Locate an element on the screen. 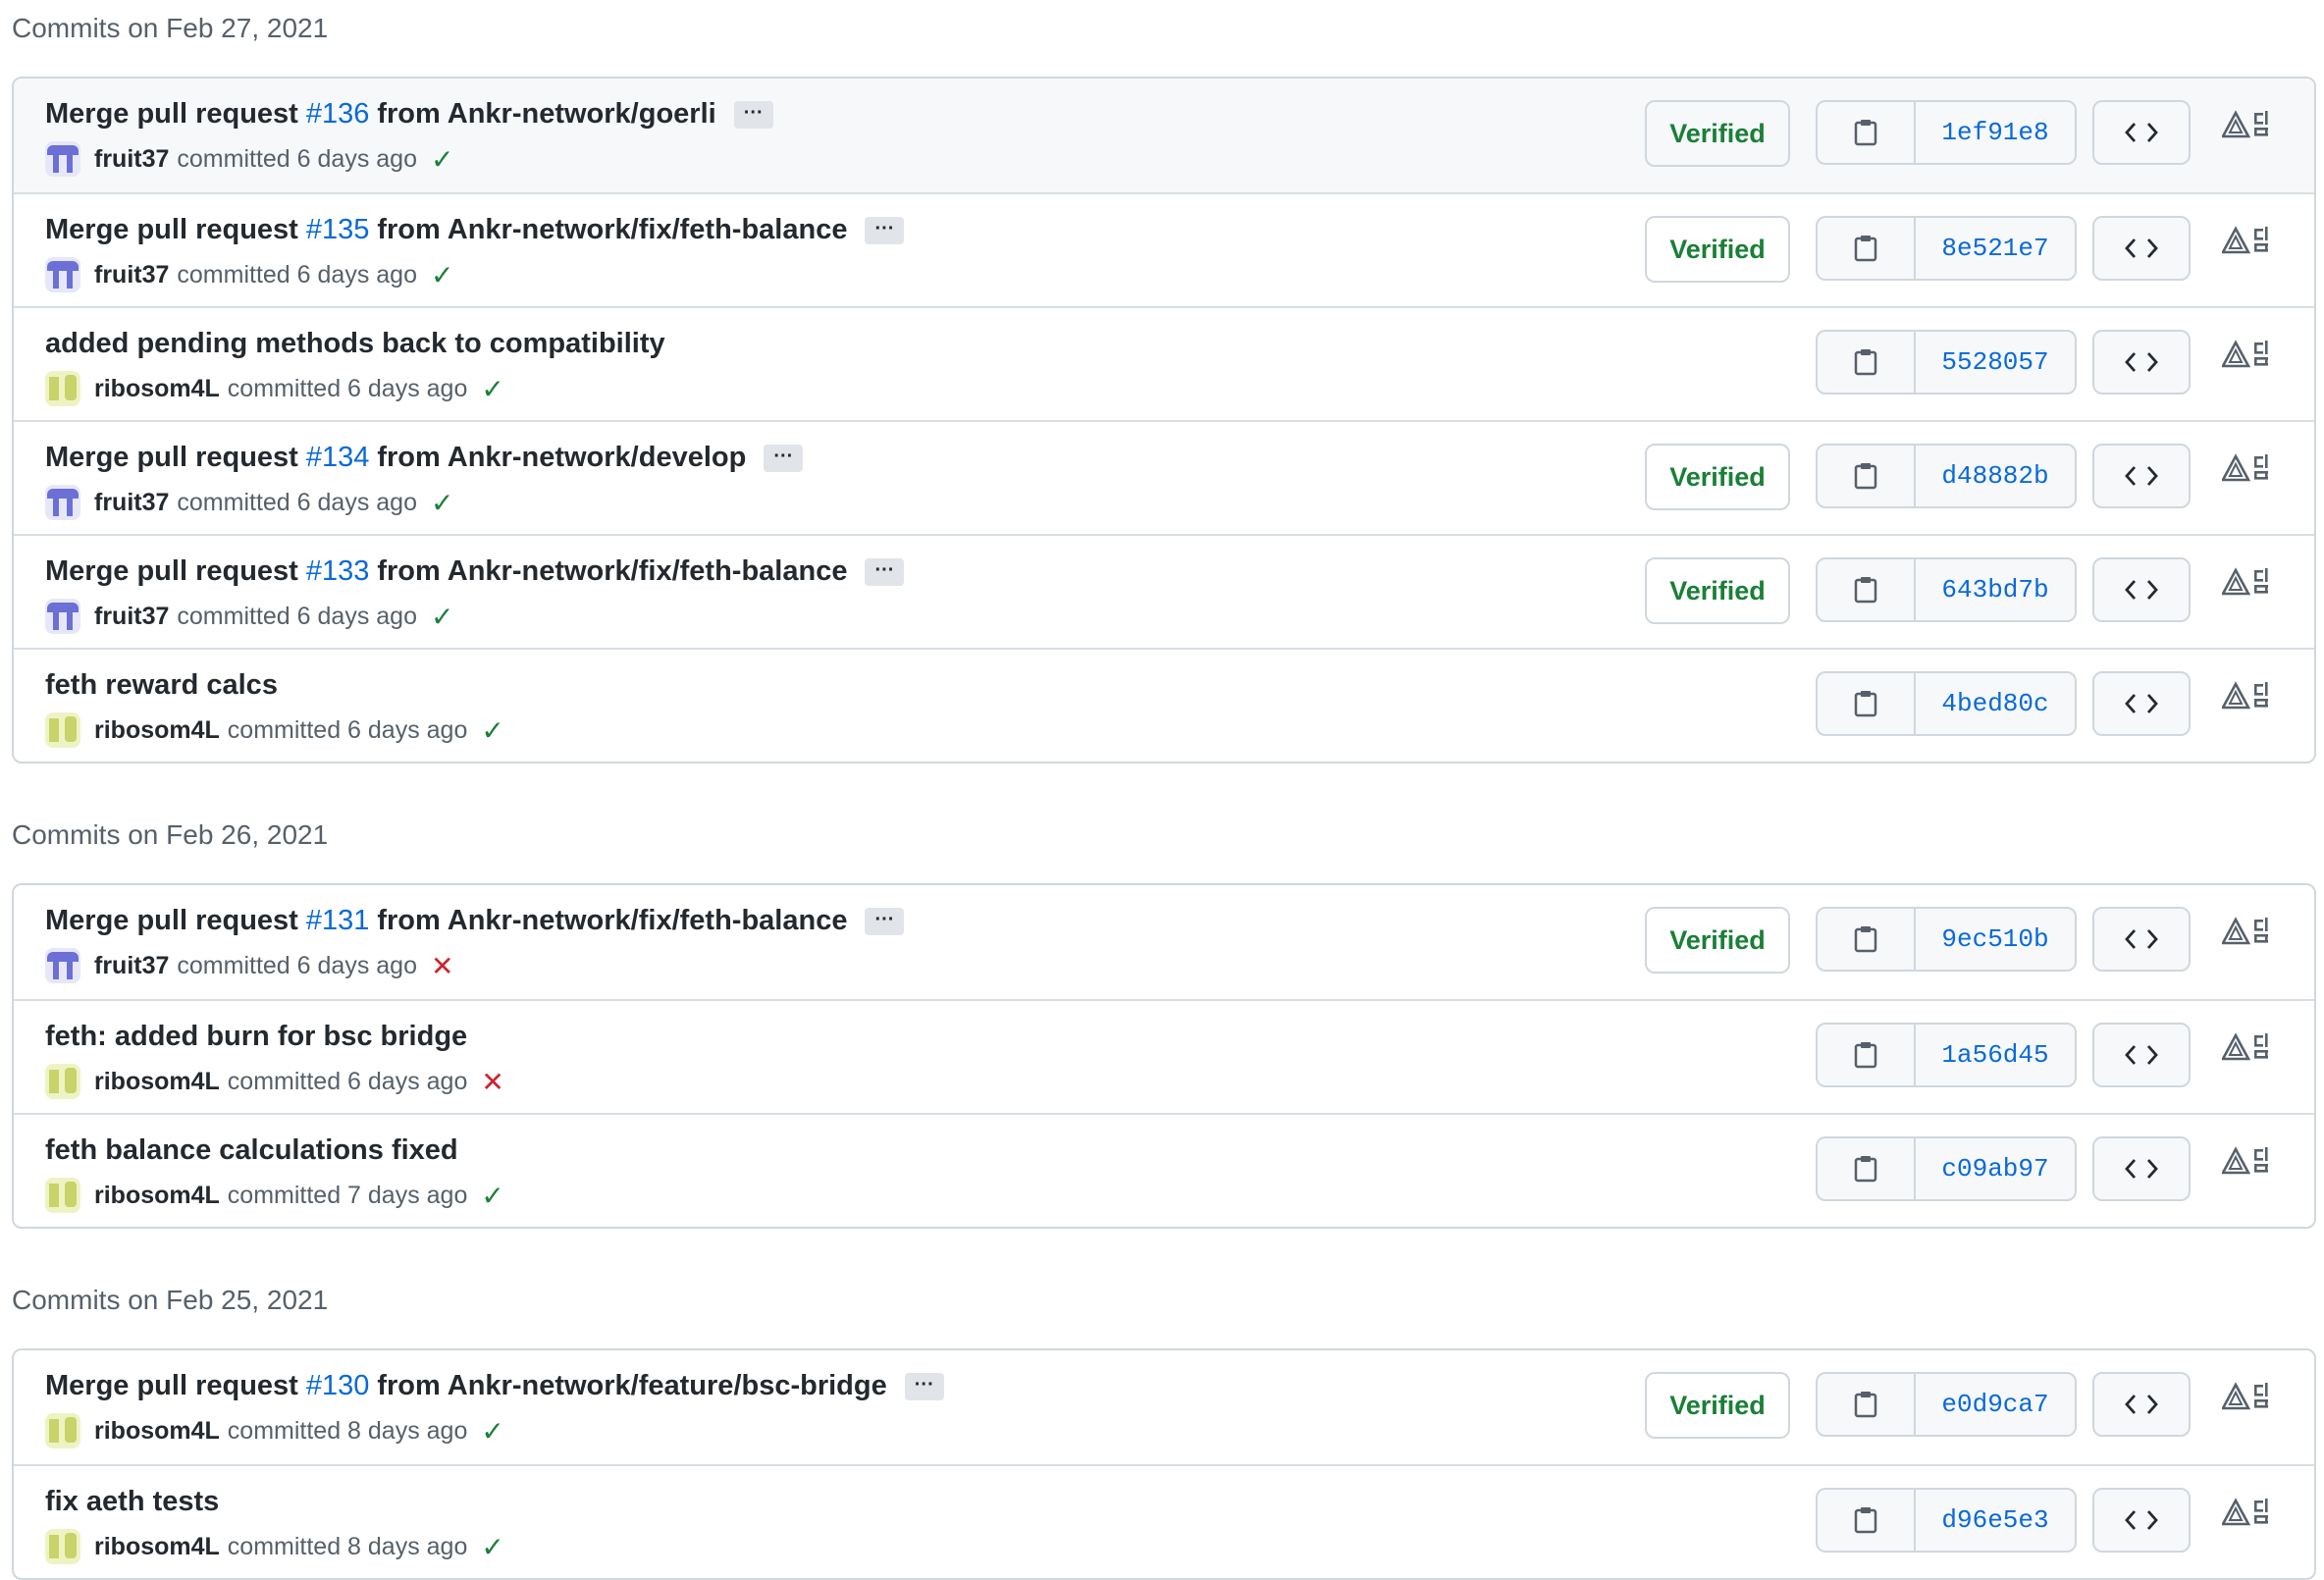 The width and height of the screenshot is (2324, 1580). commit-message: feth reward calcs is located at coordinates (161, 686).